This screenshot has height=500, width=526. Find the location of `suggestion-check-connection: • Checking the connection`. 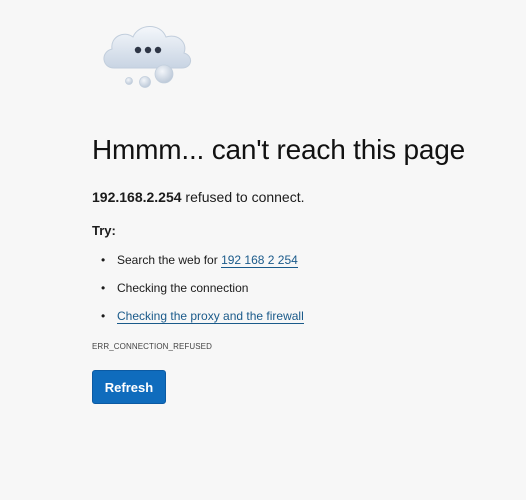

suggestion-check-connection: • Checking the connection is located at coordinates (198, 290).